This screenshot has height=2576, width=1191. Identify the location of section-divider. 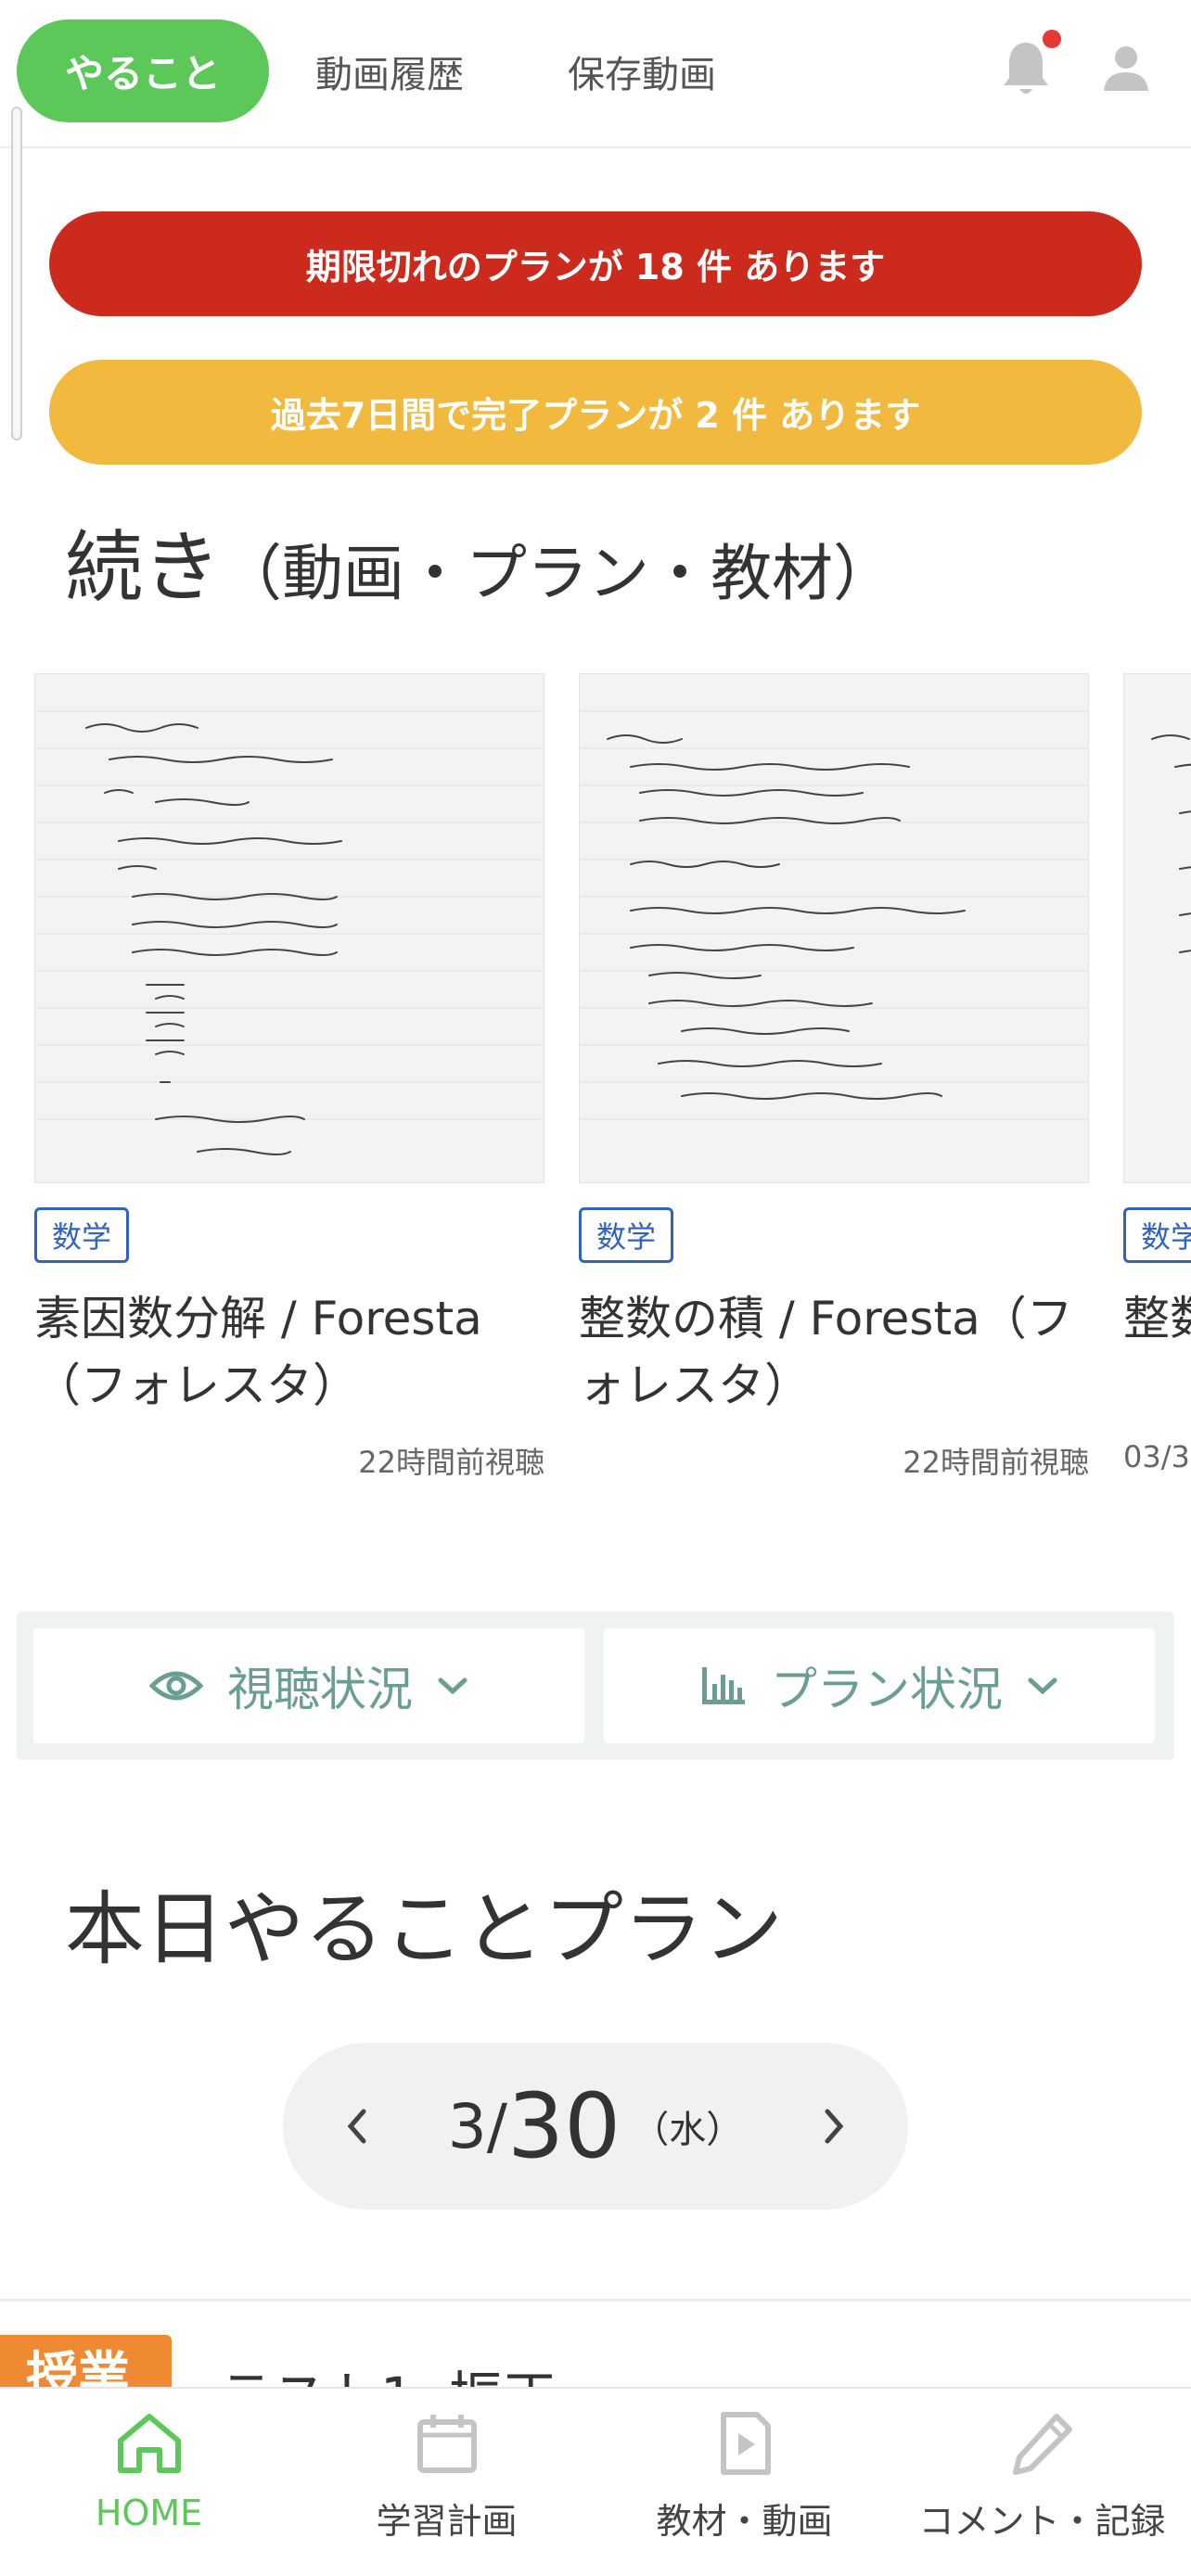
(595, 2300).